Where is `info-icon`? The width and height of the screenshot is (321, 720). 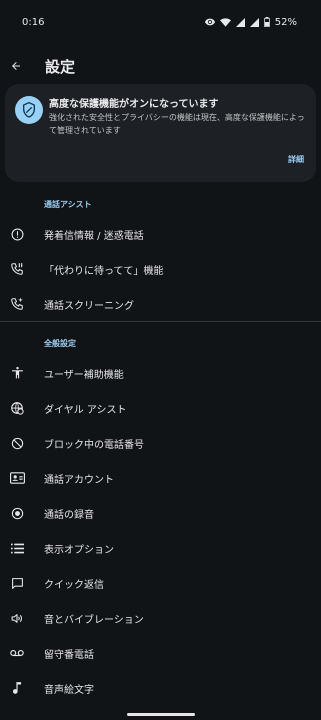
info-icon is located at coordinates (17, 234).